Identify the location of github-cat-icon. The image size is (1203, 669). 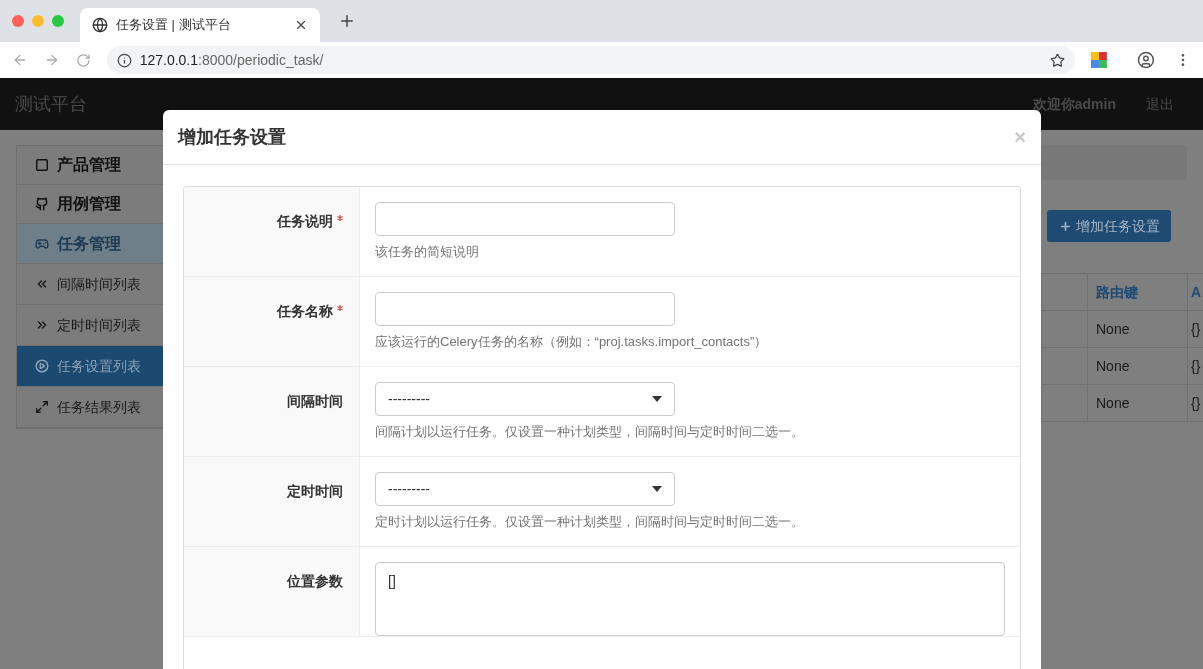
(42, 204).